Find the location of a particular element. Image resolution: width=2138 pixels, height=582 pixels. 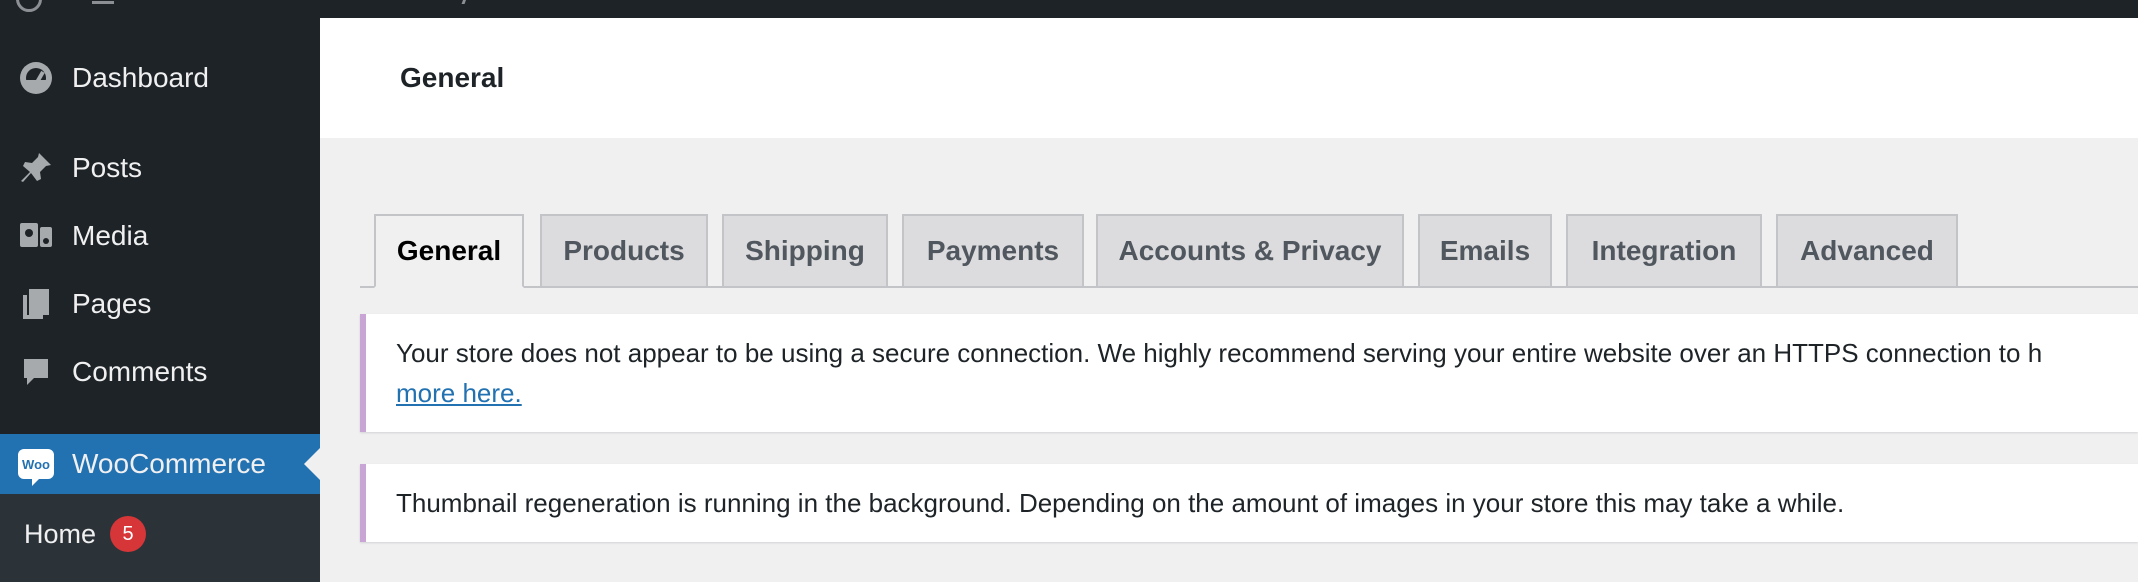

tab-emails: Emails is located at coordinates (1485, 250).